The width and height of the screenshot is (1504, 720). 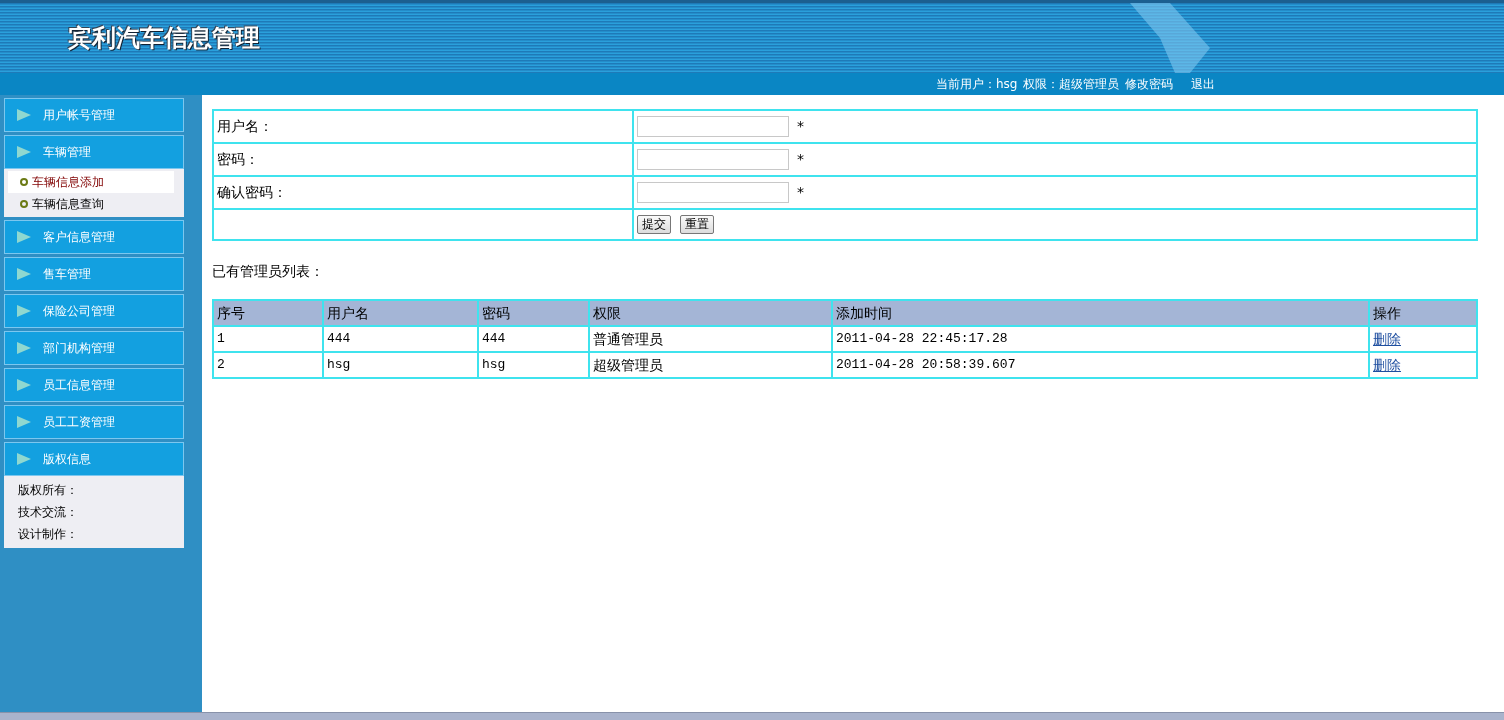 I want to click on app-title: 宾利汽车信息管理, so click(x=164, y=38).